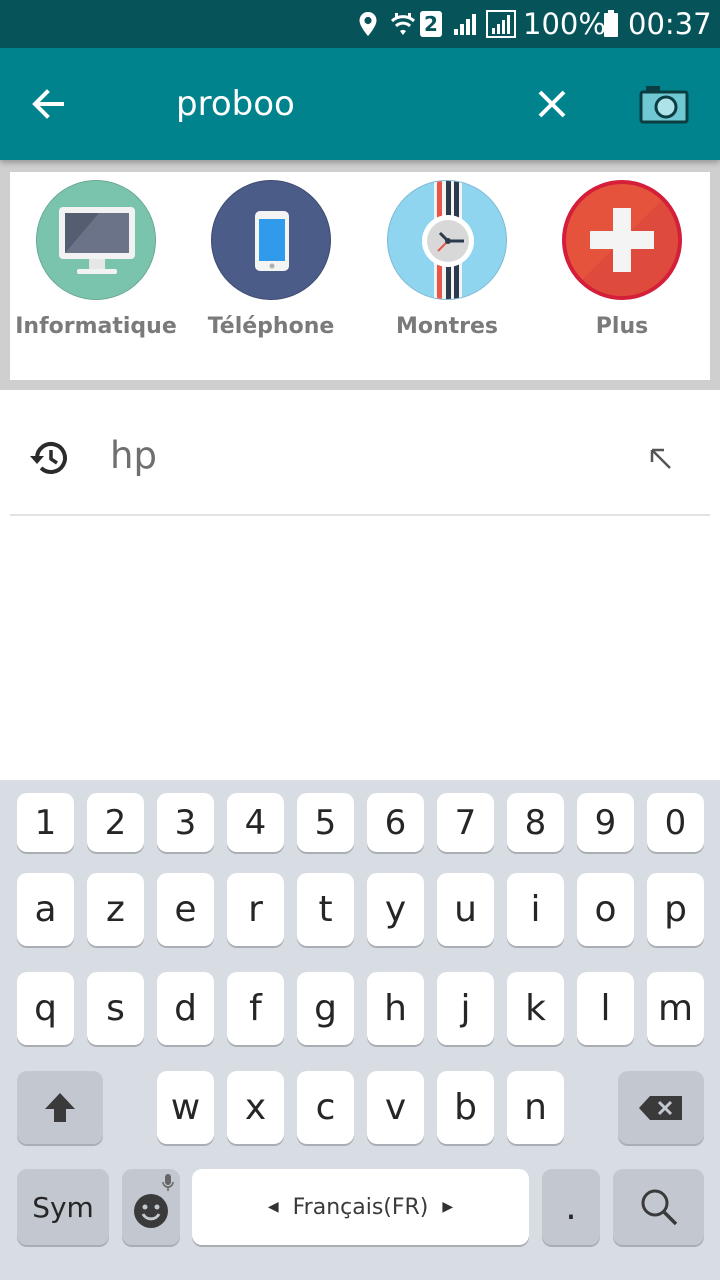 The image size is (720, 1280). What do you see at coordinates (611, 24) in the screenshot?
I see `battery-icon` at bounding box center [611, 24].